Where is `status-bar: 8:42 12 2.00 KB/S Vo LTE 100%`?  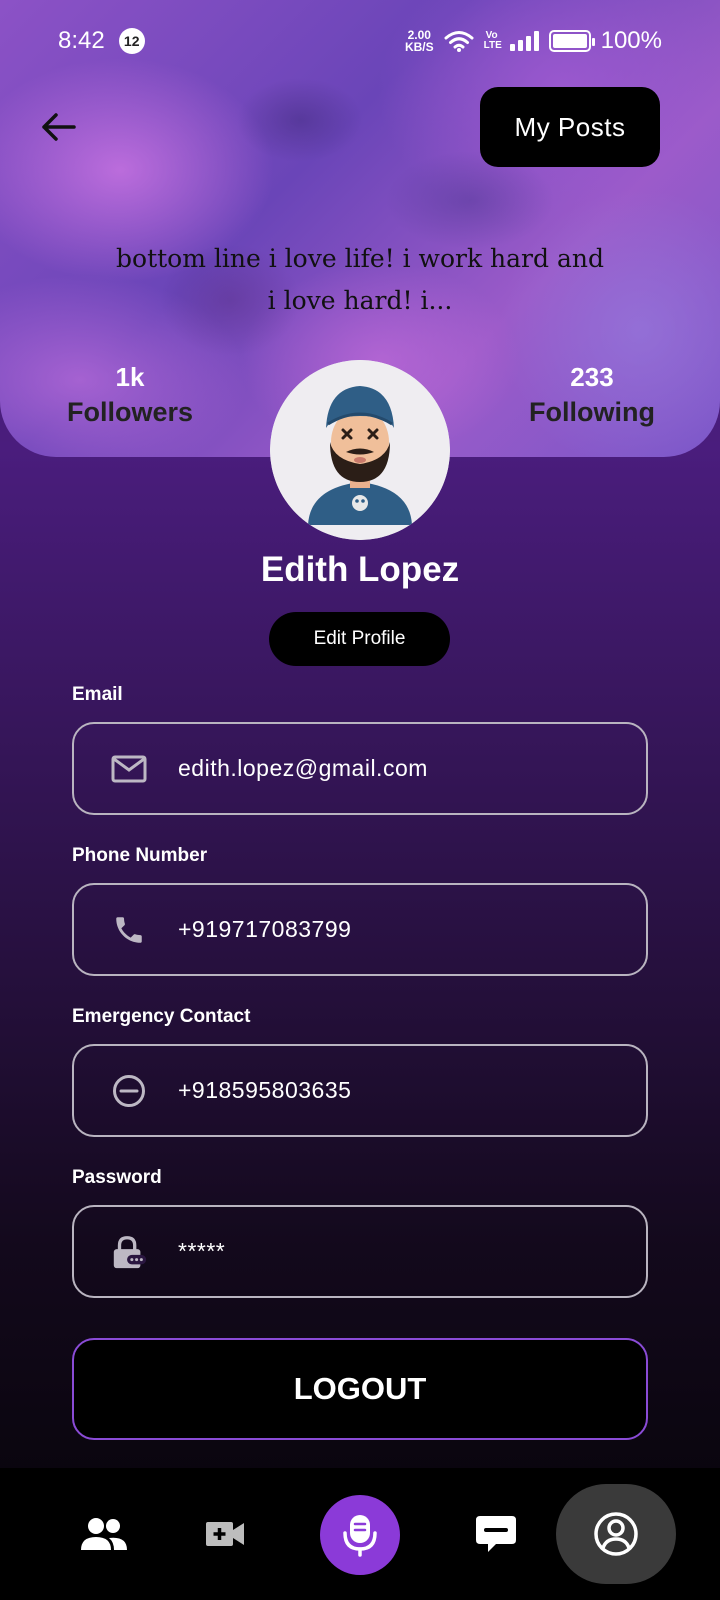
status-bar: 8:42 12 2.00 KB/S Vo LTE 100% is located at coordinates (360, 41).